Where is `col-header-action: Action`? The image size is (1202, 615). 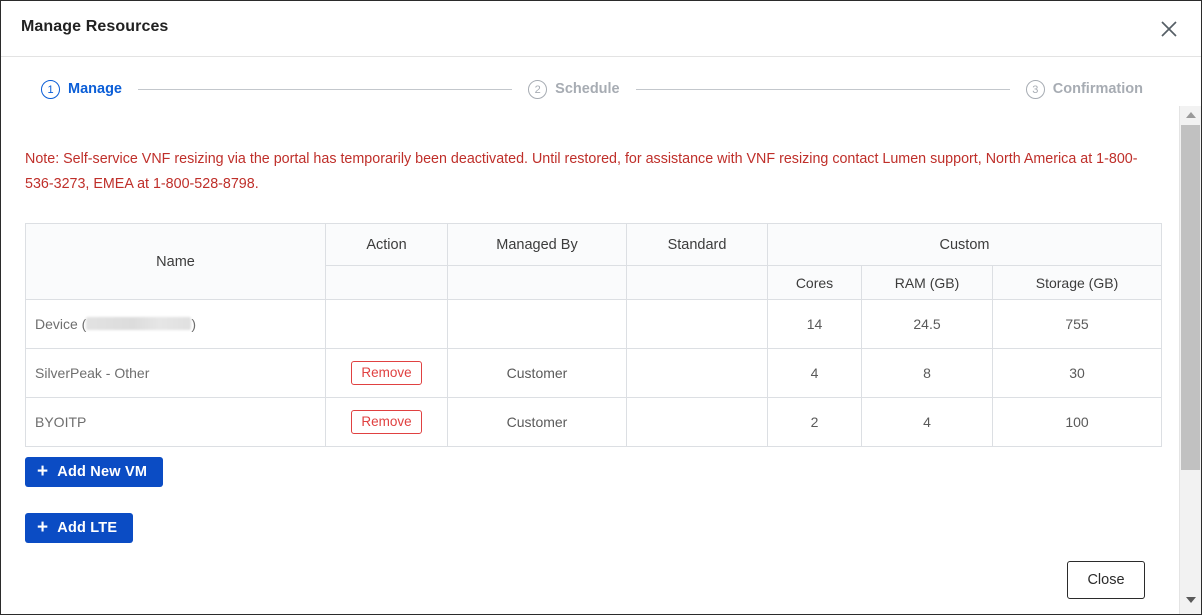 col-header-action: Action is located at coordinates (386, 244).